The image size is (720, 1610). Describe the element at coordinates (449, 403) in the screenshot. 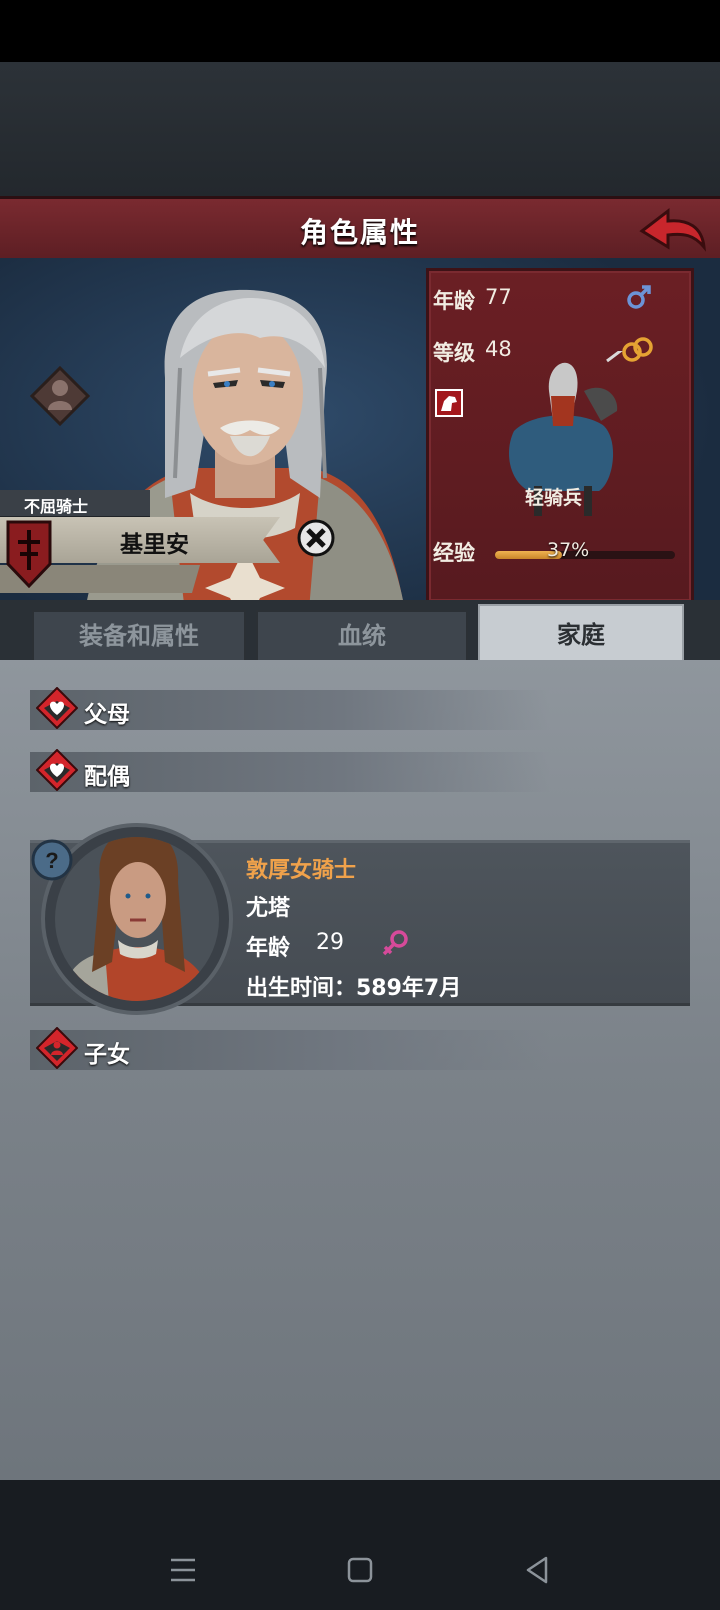

I see `cavalry-type-icon` at that location.